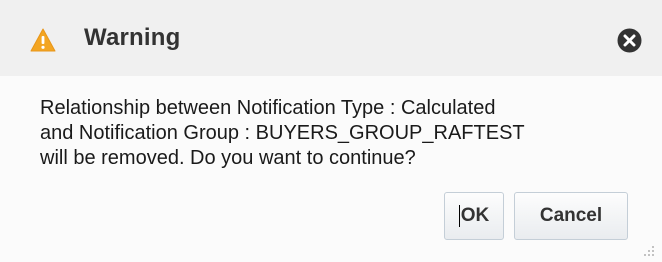  Describe the element at coordinates (43, 40) in the screenshot. I see `warning-triangle-icon` at that location.